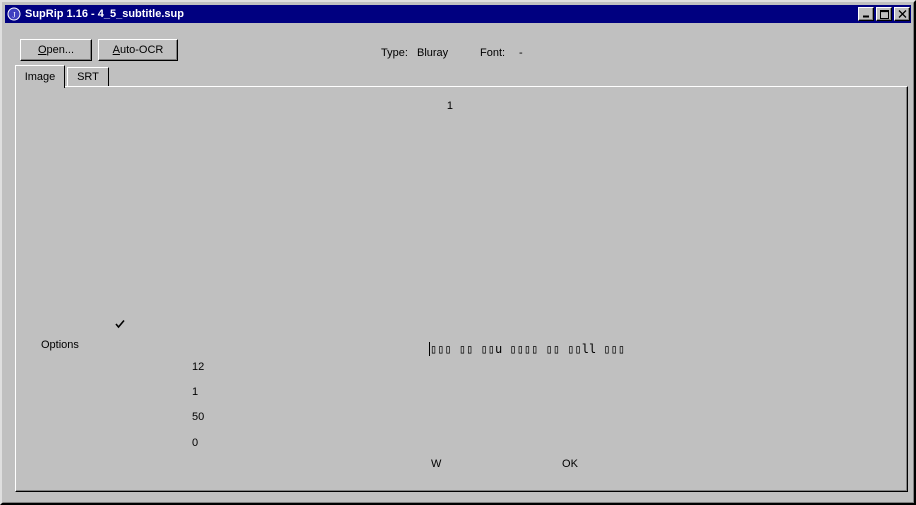  Describe the element at coordinates (104, 14) in the screenshot. I see `window-title: SupRip 1.16 - 4_5_subtitle.sup` at that location.